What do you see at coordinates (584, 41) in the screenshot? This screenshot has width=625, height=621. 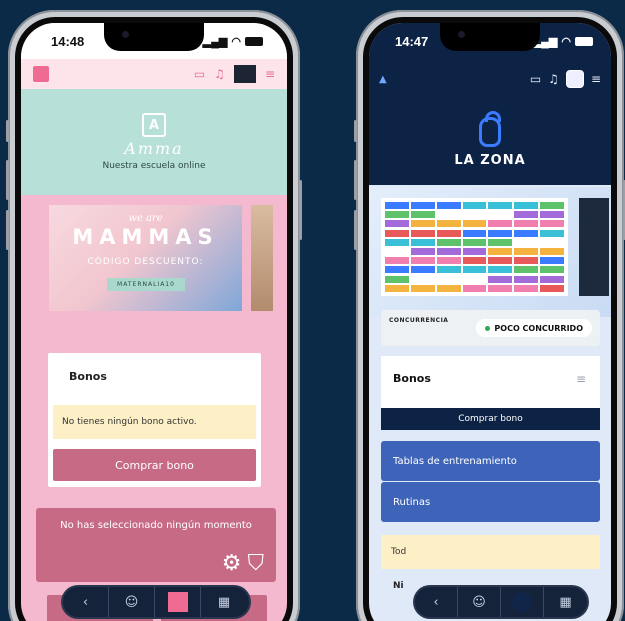 I see `battery-icon` at bounding box center [584, 41].